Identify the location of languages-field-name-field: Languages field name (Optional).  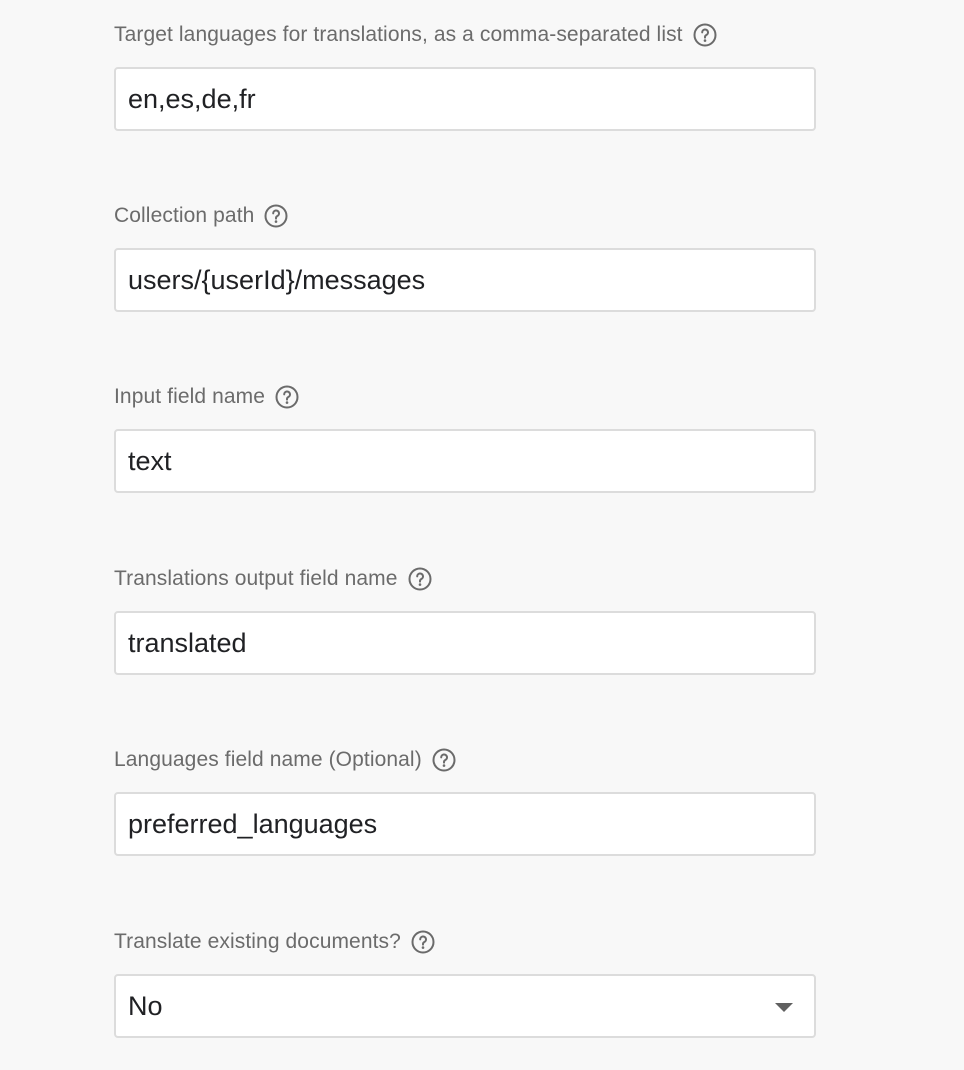
(465, 801).